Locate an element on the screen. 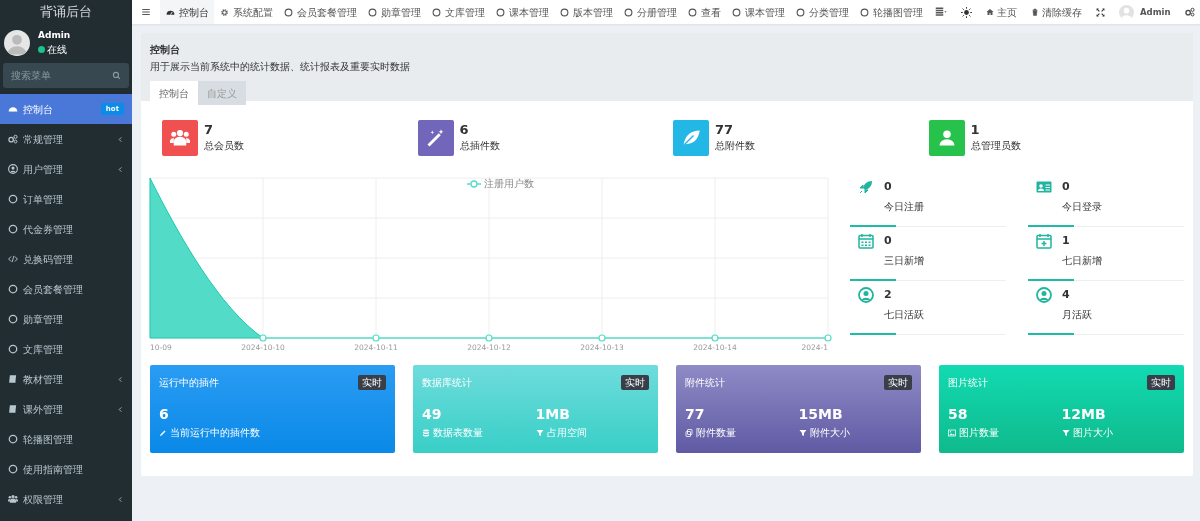  stat-label: 三日新增 is located at coordinates (904, 260).